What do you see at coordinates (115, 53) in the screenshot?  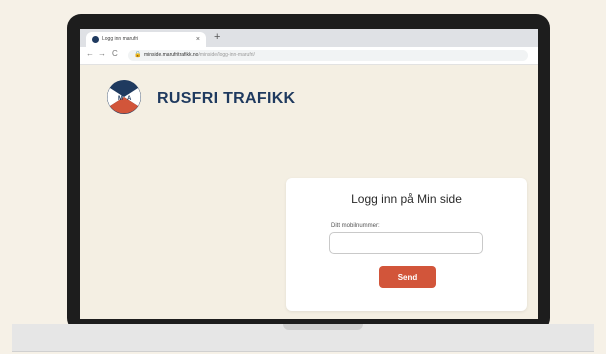 I see `reload-icon: C` at bounding box center [115, 53].